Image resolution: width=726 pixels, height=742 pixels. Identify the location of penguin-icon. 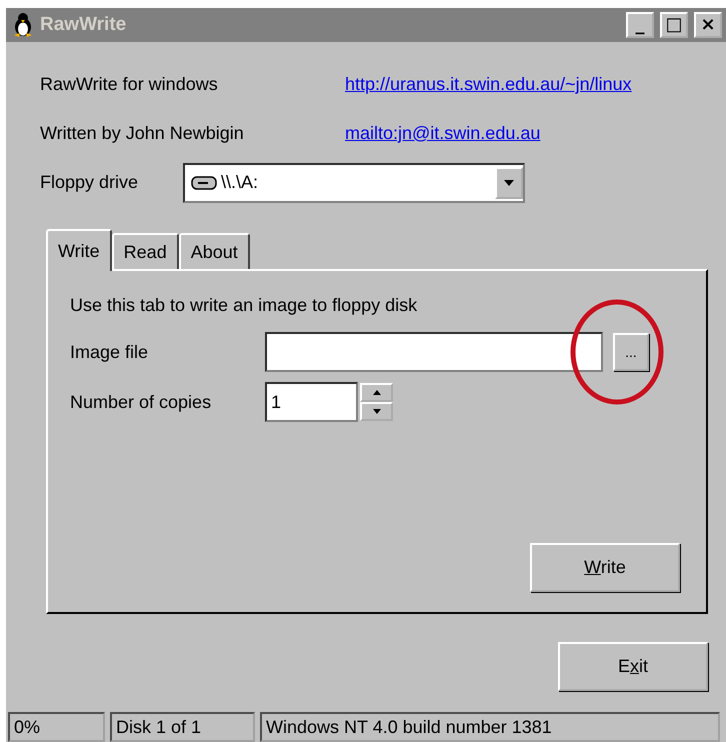
(23, 25).